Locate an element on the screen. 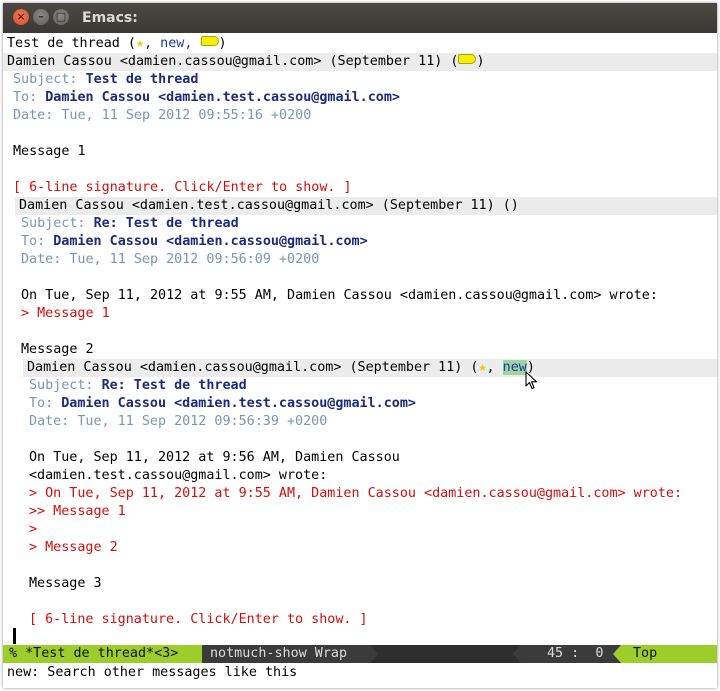 The height and width of the screenshot is (691, 720). modeline-position: 45 : 0 is located at coordinates (571, 654).